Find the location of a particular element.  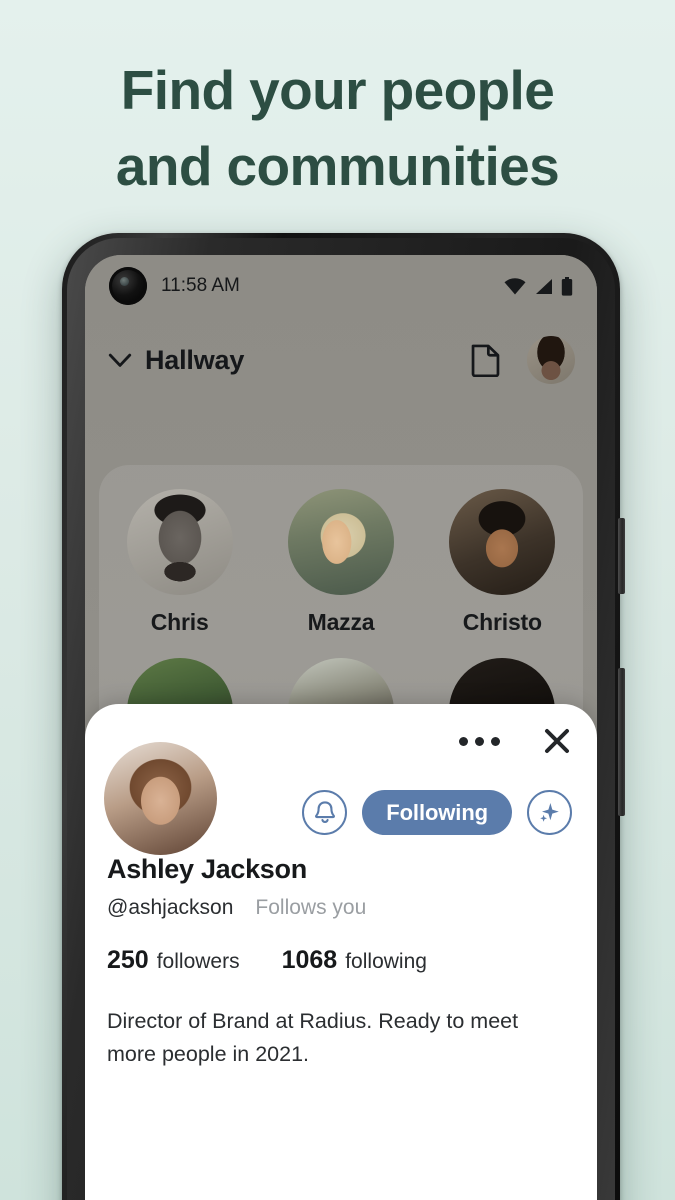

document-icon is located at coordinates (485, 360).